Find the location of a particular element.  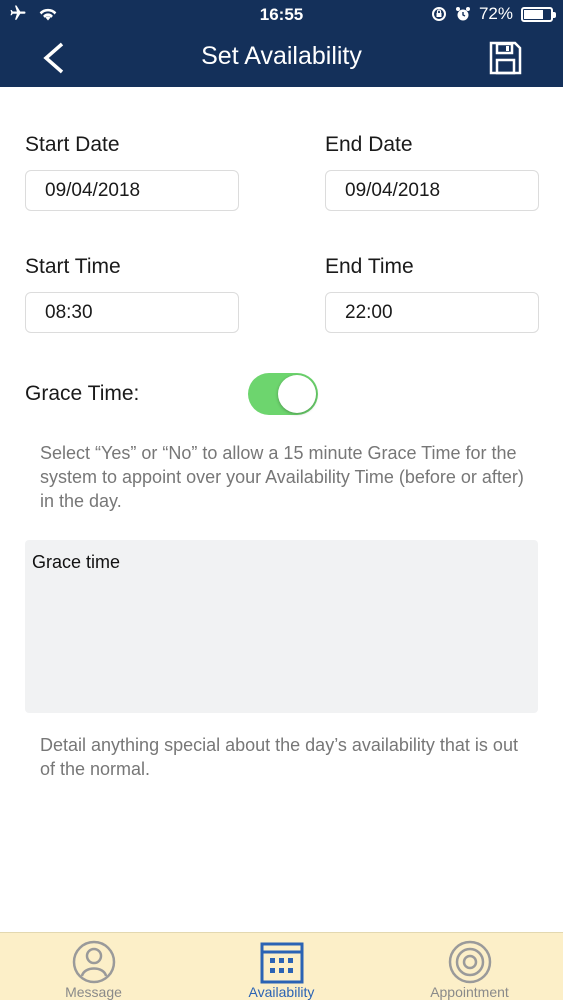

tab-message-label: Message is located at coordinates (93, 992).